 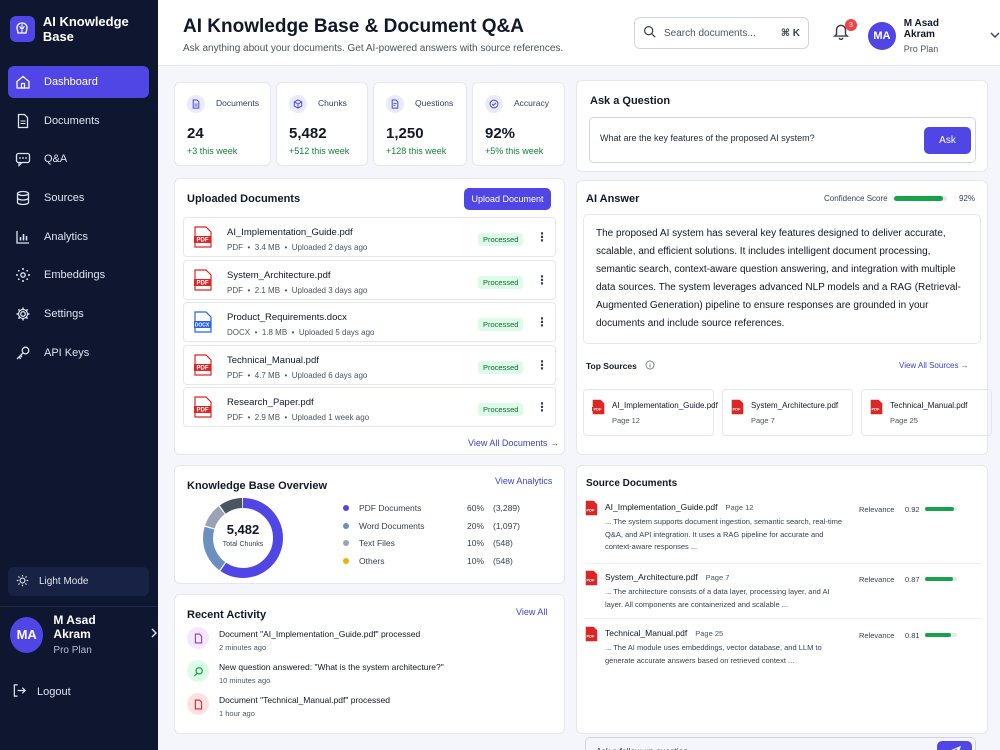 I want to click on source-card: PDF System_Architecture.pdf Page 7, so click(x=787, y=412).